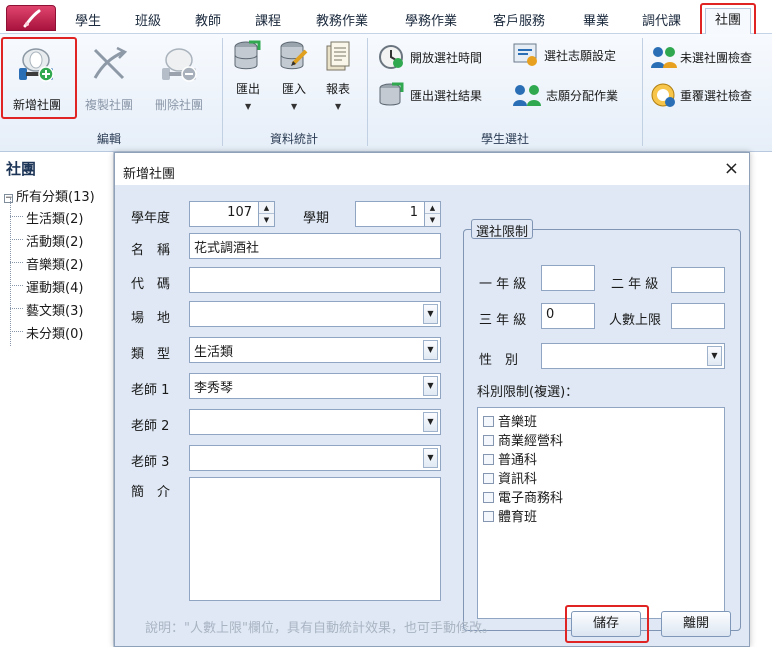 The image size is (772, 647). Describe the element at coordinates (510, 515) in the screenshot. I see `department-option: 體育班` at that location.